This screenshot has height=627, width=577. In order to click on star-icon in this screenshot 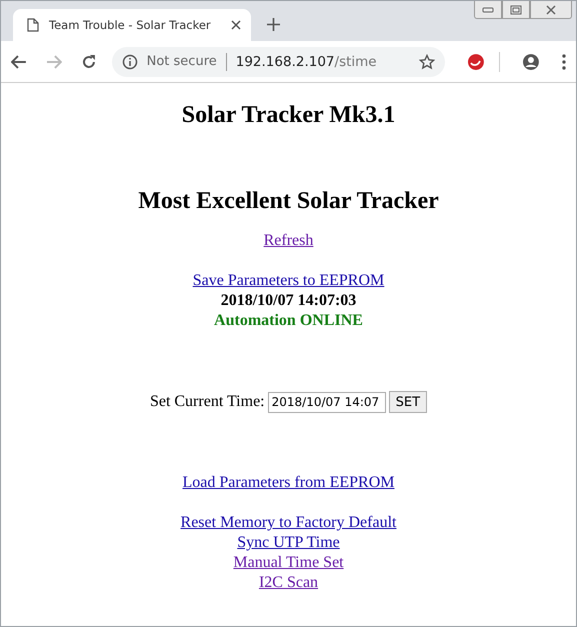, I will do `click(427, 62)`.